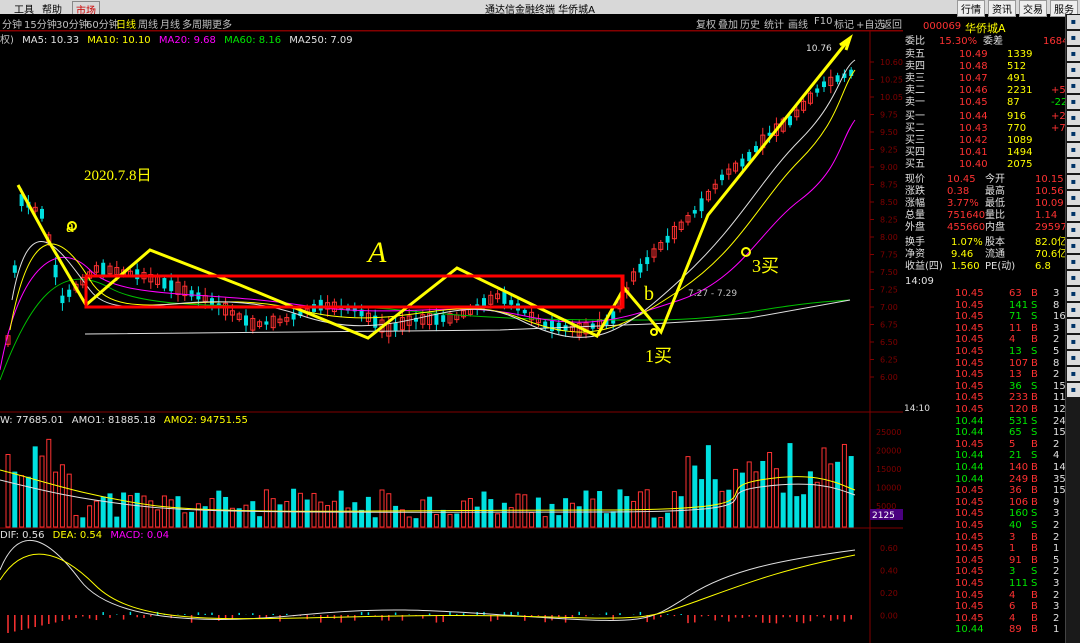 This screenshot has width=1080, height=643. What do you see at coordinates (915, 191) in the screenshot?
I see `stat-label: 涨跌` at bounding box center [915, 191].